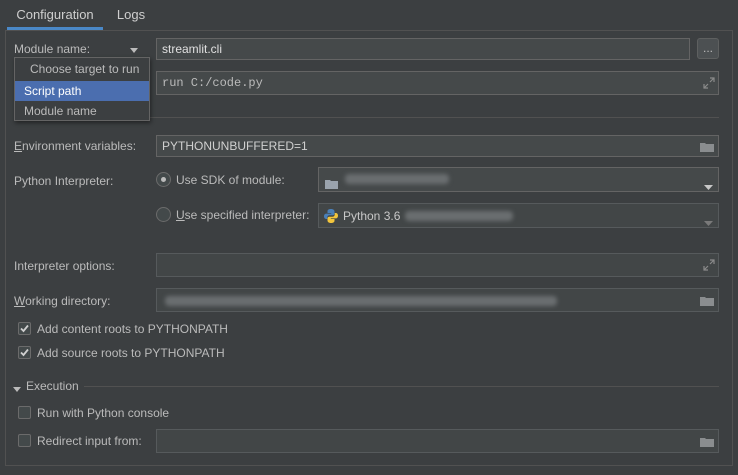  What do you see at coordinates (103, 413) in the screenshot?
I see `python-console-label: Run with Python console` at bounding box center [103, 413].